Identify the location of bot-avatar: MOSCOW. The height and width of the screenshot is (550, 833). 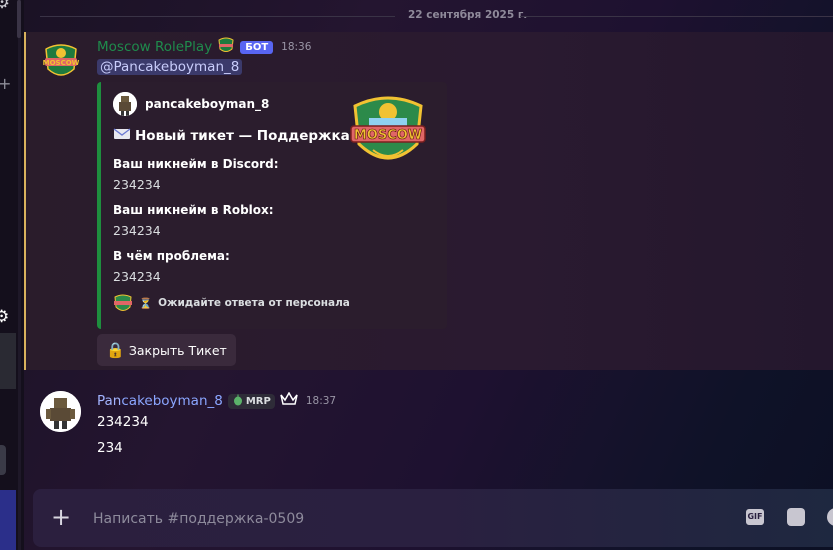
(61, 61).